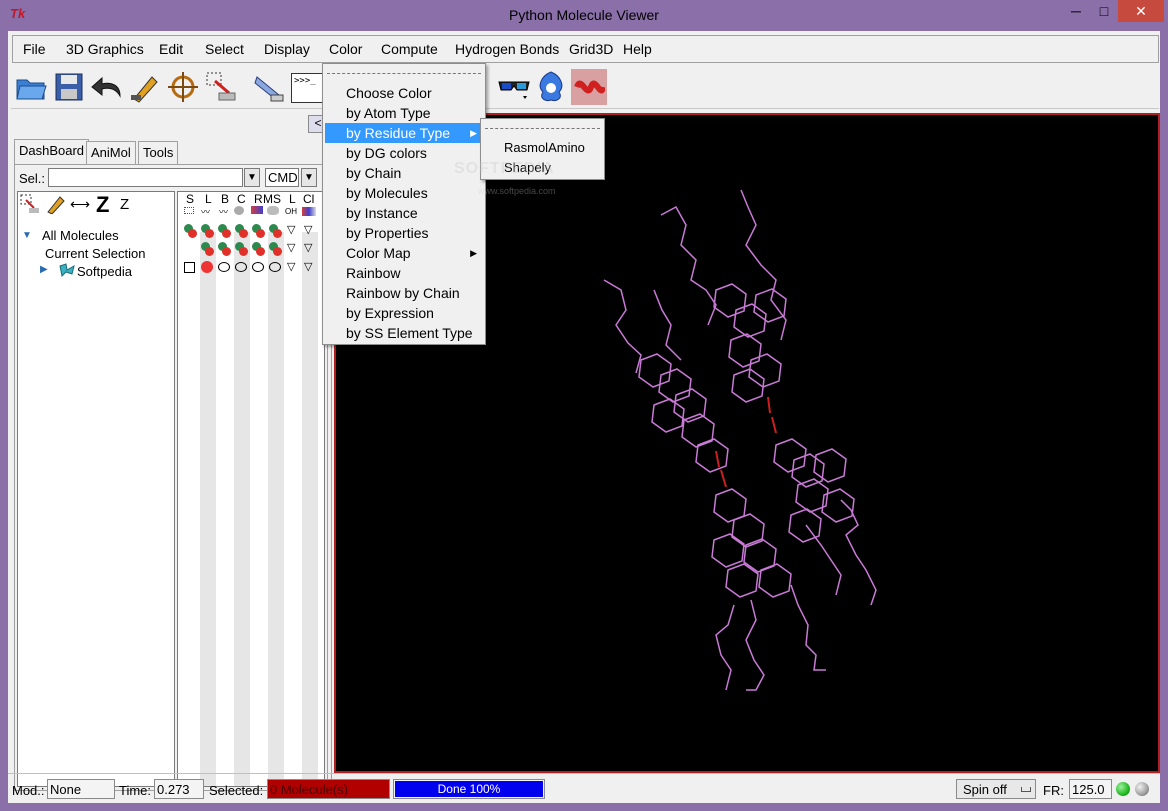 Image resolution: width=1168 pixels, height=811 pixels. Describe the element at coordinates (514, 87) in the screenshot. I see `stereo-glasses-icon` at that location.